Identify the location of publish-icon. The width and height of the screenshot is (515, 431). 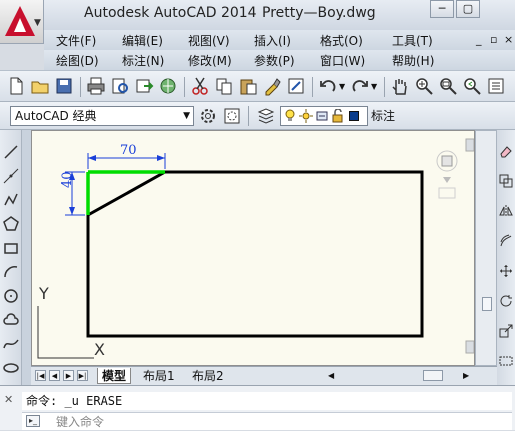
(144, 86).